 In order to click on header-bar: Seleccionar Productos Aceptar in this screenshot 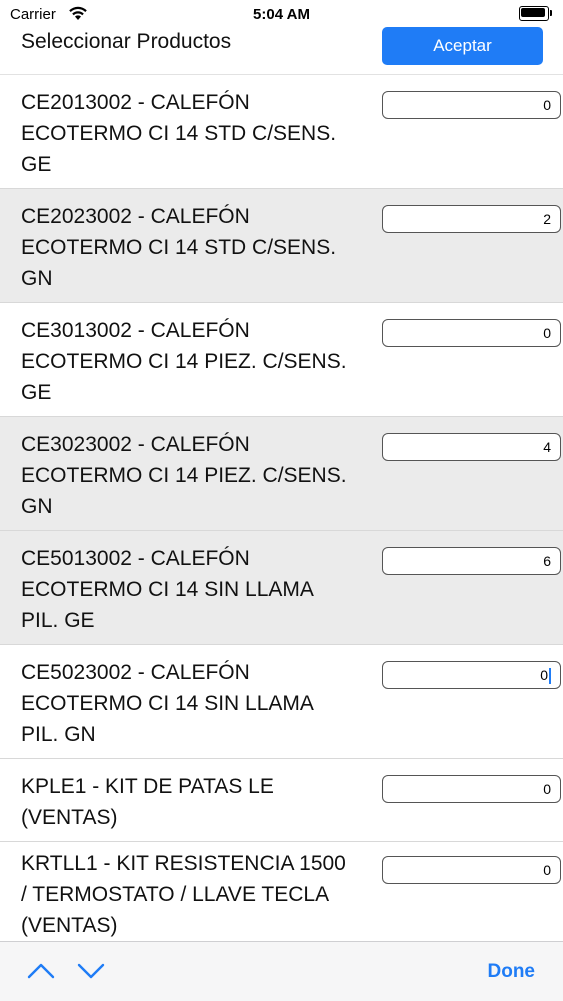, I will do `click(281, 50)`.